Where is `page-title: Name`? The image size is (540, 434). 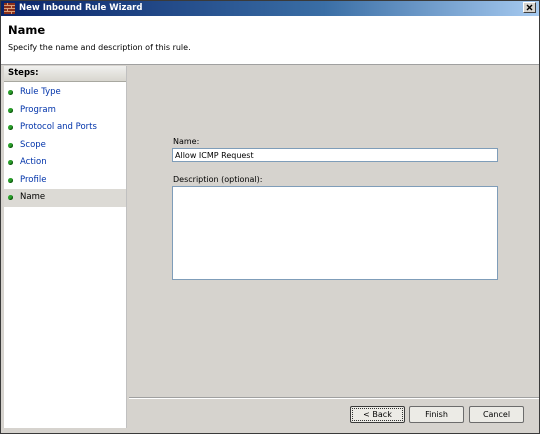
page-title: Name is located at coordinates (27, 30).